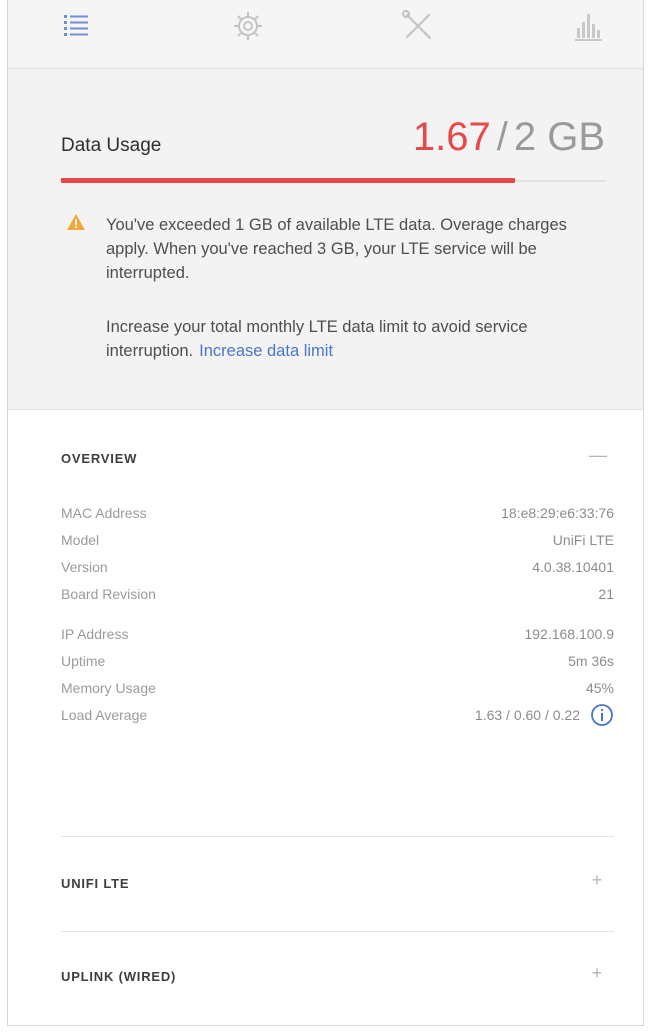 The image size is (652, 1035). I want to click on data-limit-value: 2 GB, so click(559, 137).